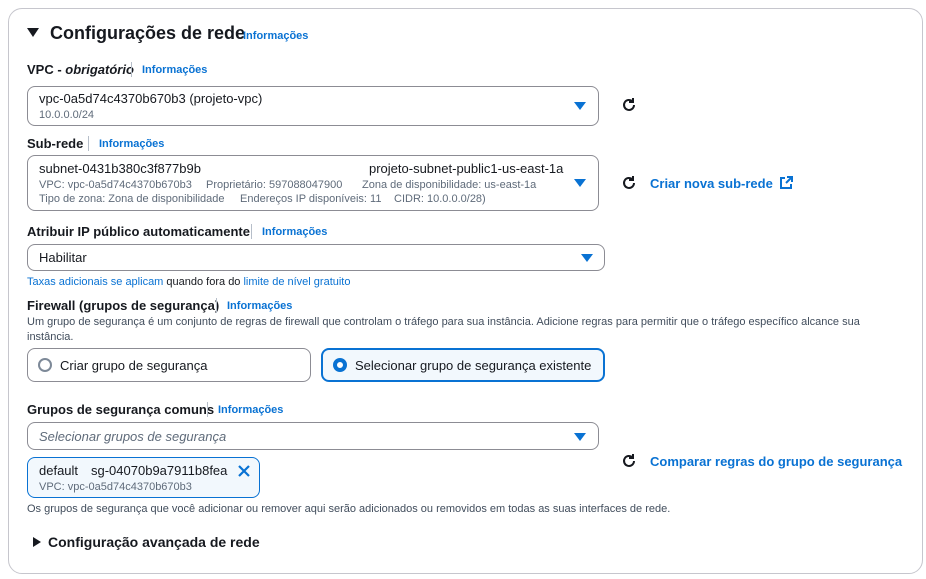 The image size is (926, 579). What do you see at coordinates (45, 365) in the screenshot?
I see `radio-unselected-icon` at bounding box center [45, 365].